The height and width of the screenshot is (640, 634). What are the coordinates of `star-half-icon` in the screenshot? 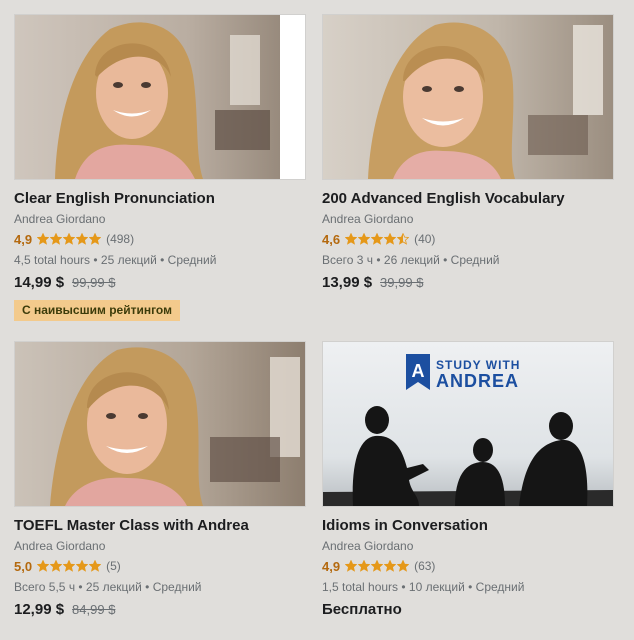 It's located at (403, 239).